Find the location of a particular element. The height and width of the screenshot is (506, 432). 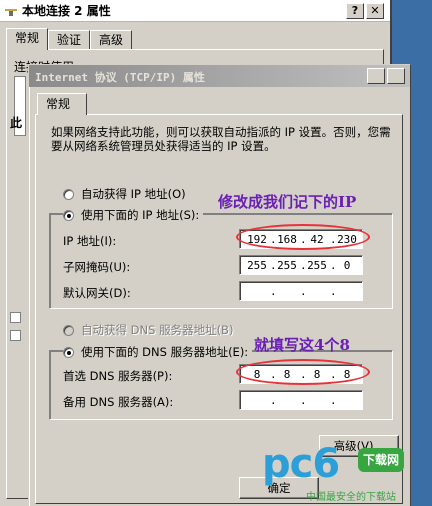

ip-auto-option: 自动获得 IP 地址(O) is located at coordinates (124, 194).